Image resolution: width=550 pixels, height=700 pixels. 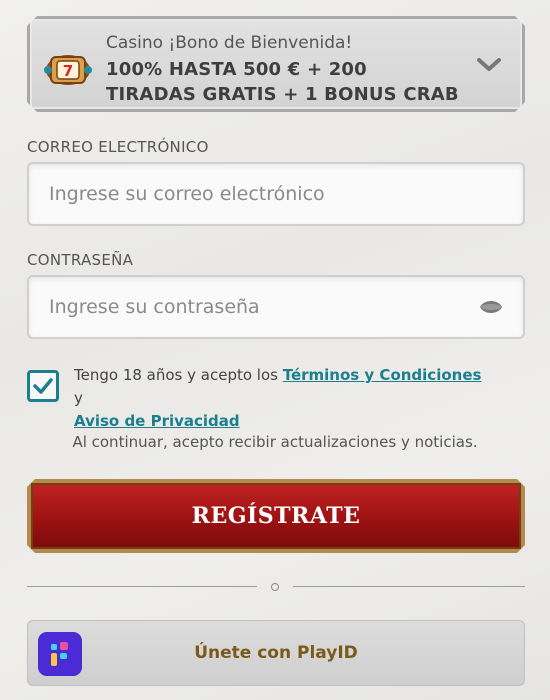 What do you see at coordinates (249, 194) in the screenshot?
I see `email-field` at bounding box center [249, 194].